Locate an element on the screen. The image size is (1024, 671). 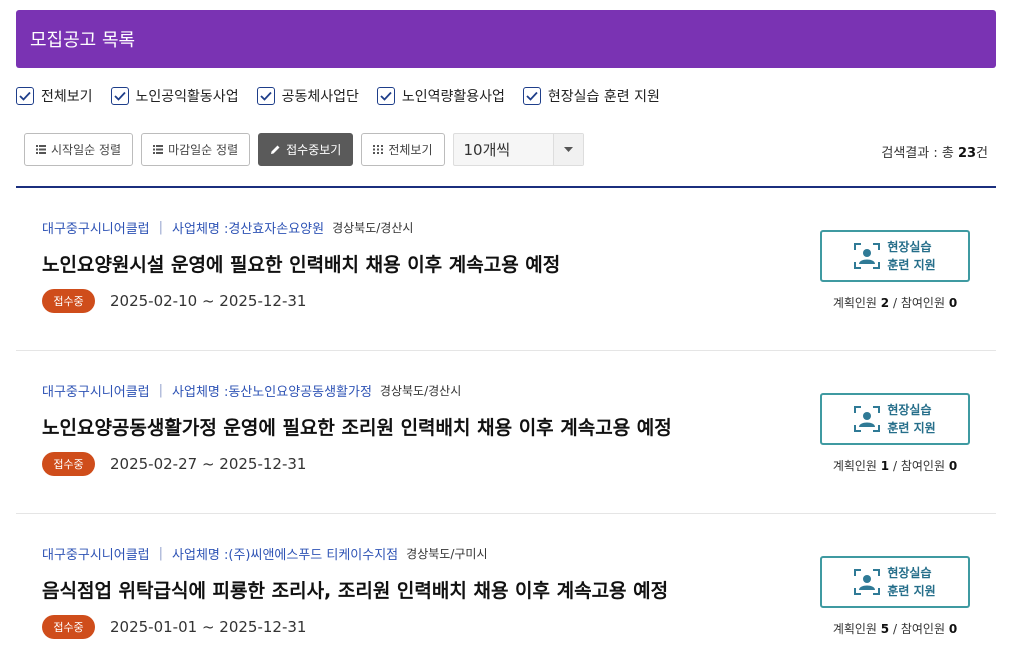
page-size-select: 10개씩 is located at coordinates (518, 149).